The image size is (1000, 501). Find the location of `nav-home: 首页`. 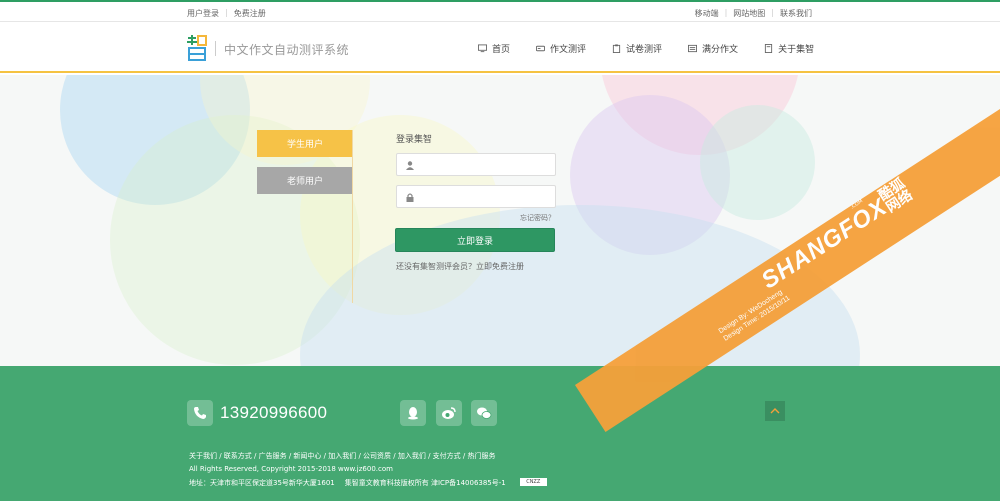

nav-home: 首页 is located at coordinates (494, 48).